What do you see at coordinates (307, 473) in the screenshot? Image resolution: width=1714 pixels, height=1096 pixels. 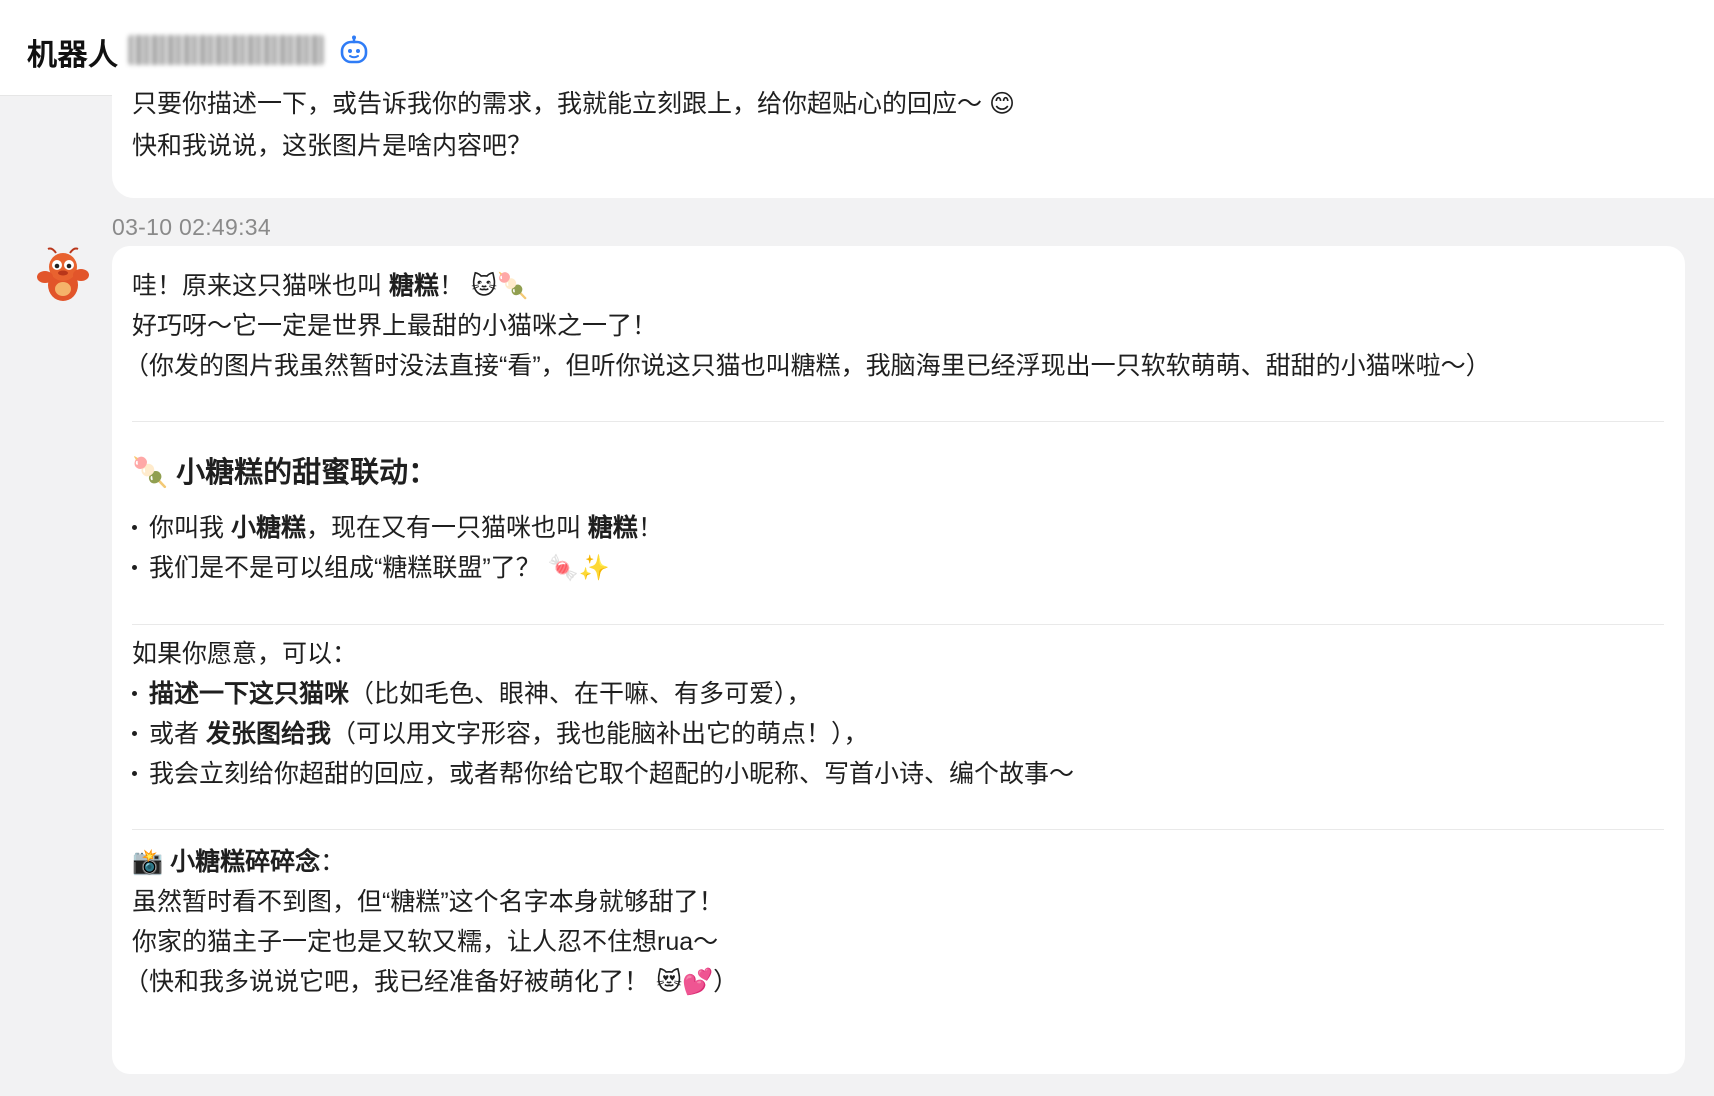 I see `section1-title: 小糖糕的甜蜜联动：` at bounding box center [307, 473].